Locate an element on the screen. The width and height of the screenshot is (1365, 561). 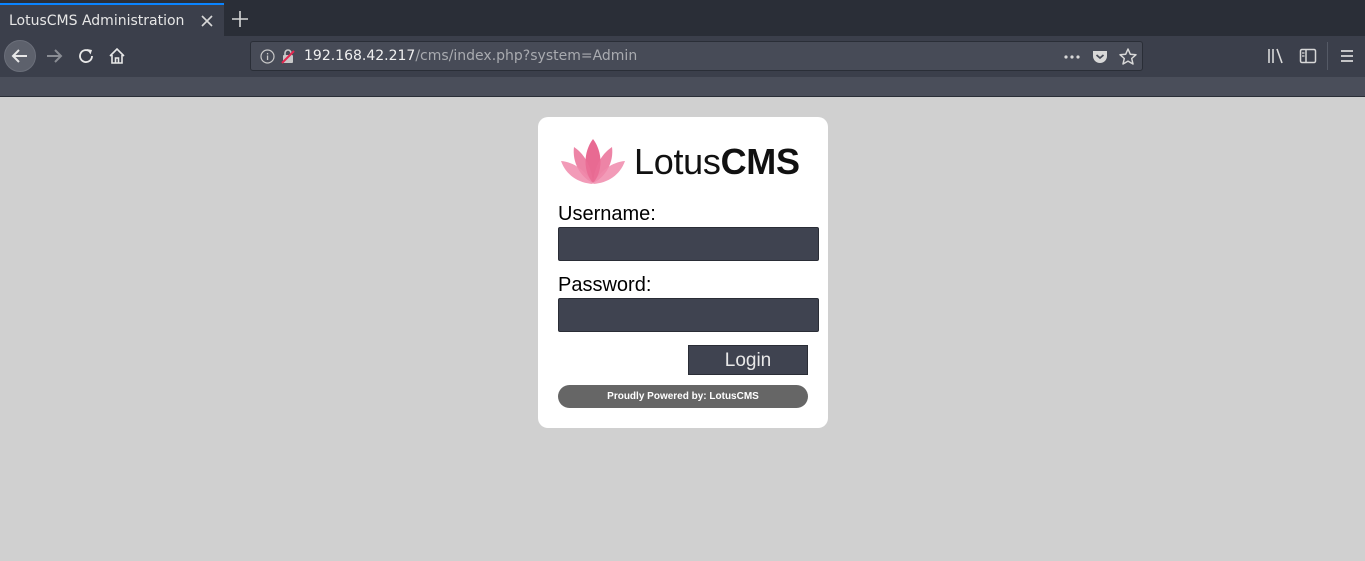
arrow-left-icon is located at coordinates (19, 56).